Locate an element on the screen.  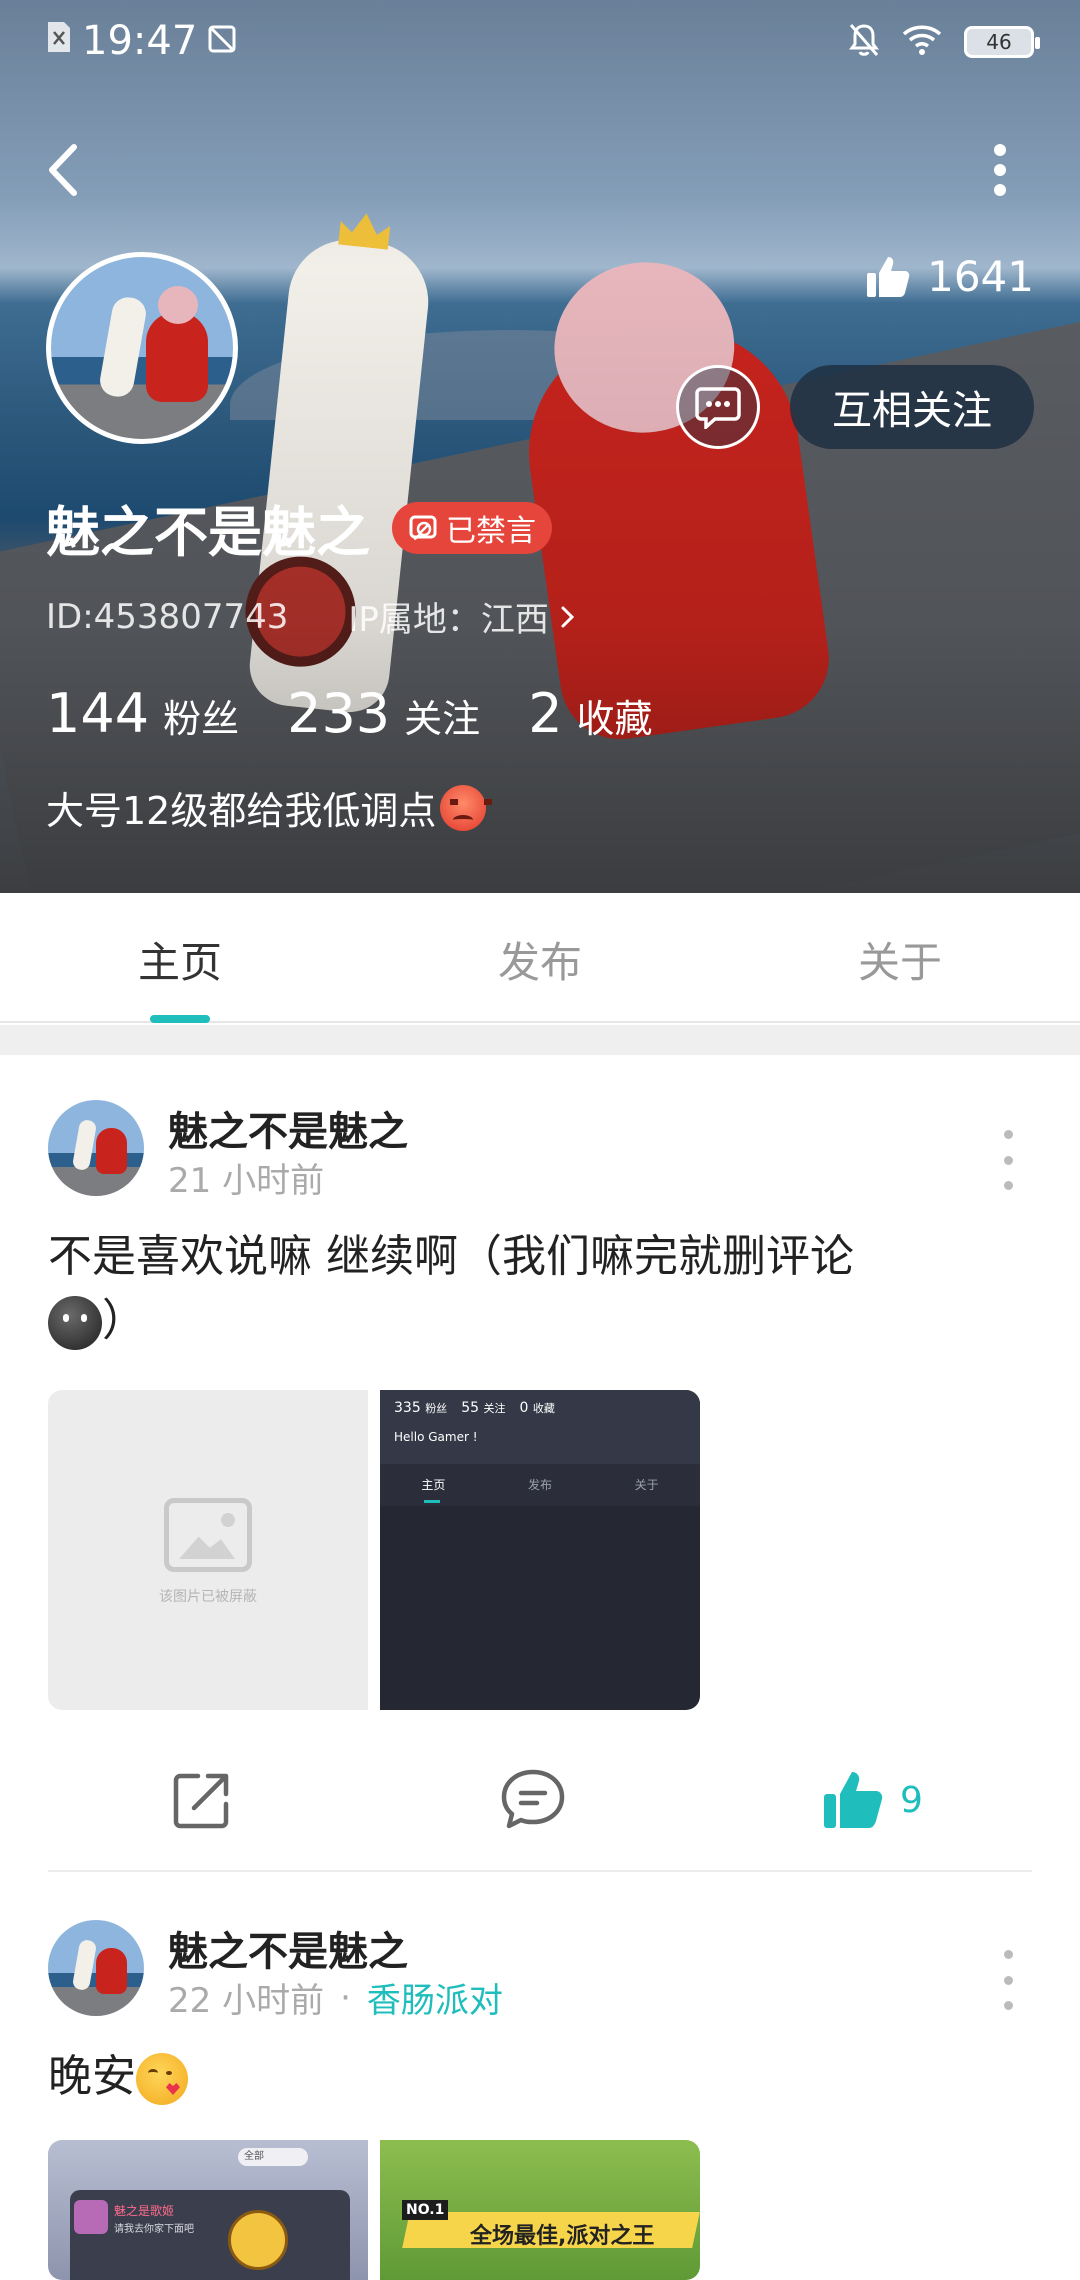
game-select: 全部 is located at coordinates (273, 2157).